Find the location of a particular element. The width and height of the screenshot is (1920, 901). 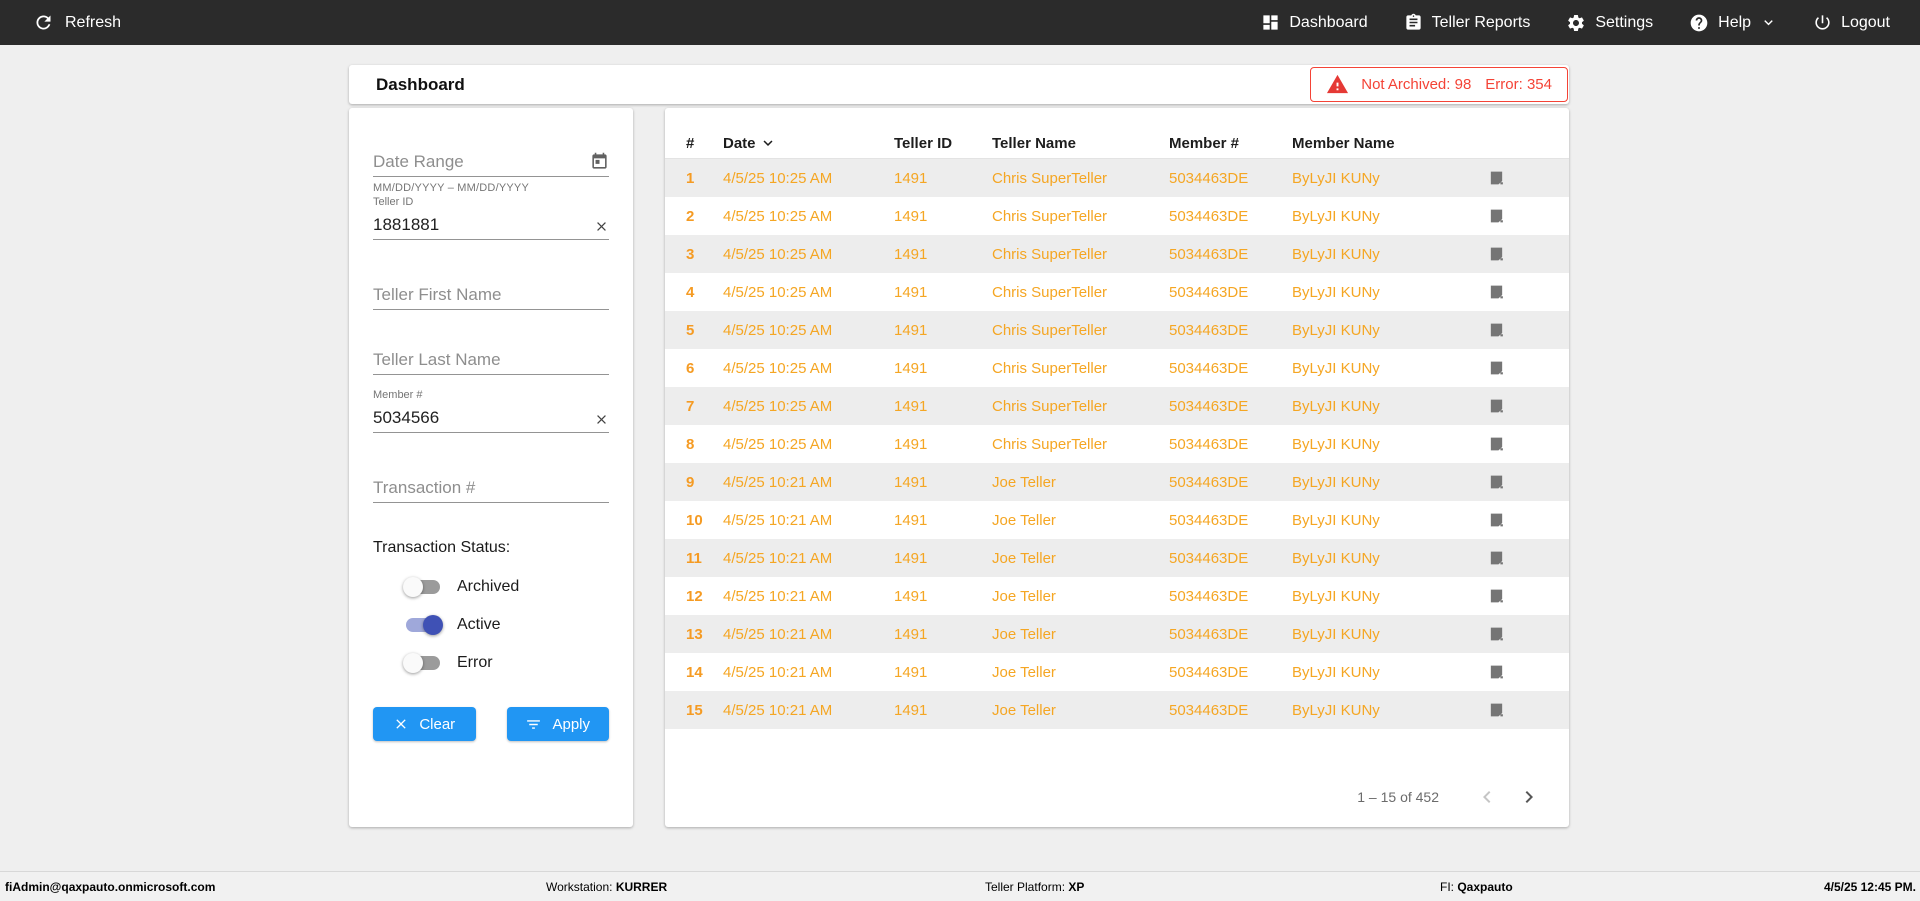

date-range-input is located at coordinates (491, 162).